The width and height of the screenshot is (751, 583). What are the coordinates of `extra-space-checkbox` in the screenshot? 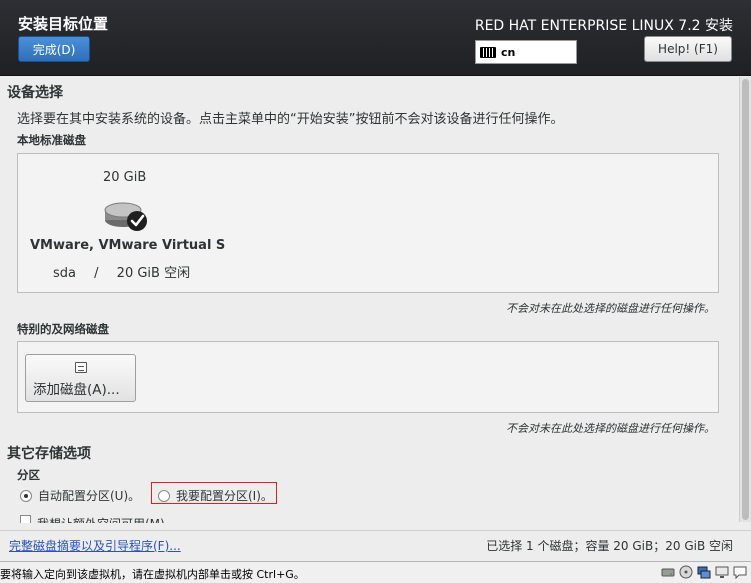 It's located at (25, 519).